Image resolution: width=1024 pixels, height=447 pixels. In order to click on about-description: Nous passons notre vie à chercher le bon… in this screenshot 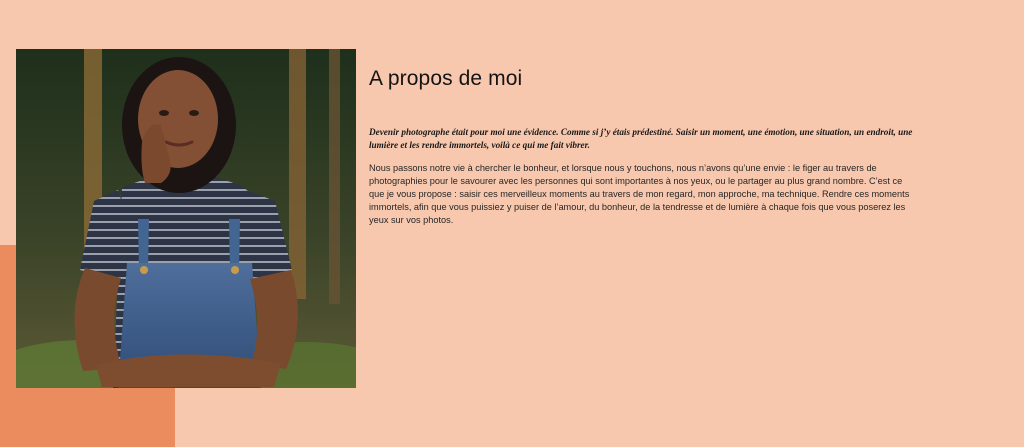, I will do `click(639, 194)`.